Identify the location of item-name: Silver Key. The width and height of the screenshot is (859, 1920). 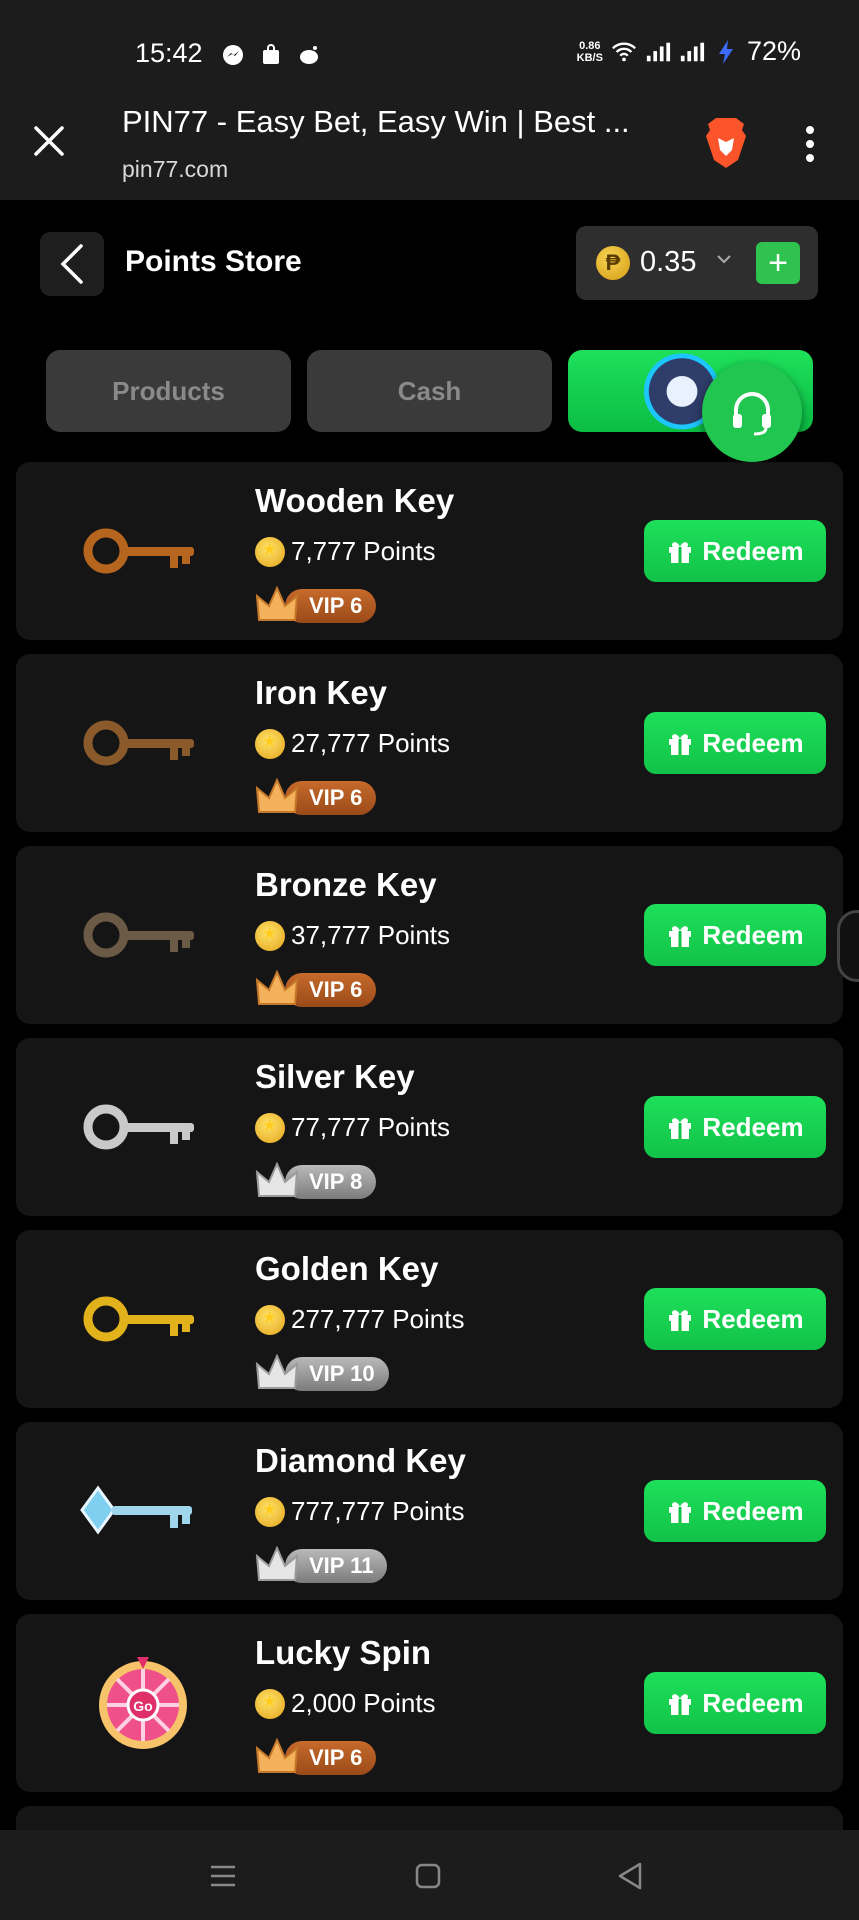
(335, 1076).